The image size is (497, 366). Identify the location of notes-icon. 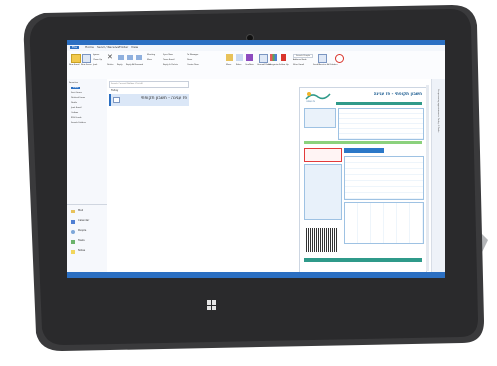
(73, 252).